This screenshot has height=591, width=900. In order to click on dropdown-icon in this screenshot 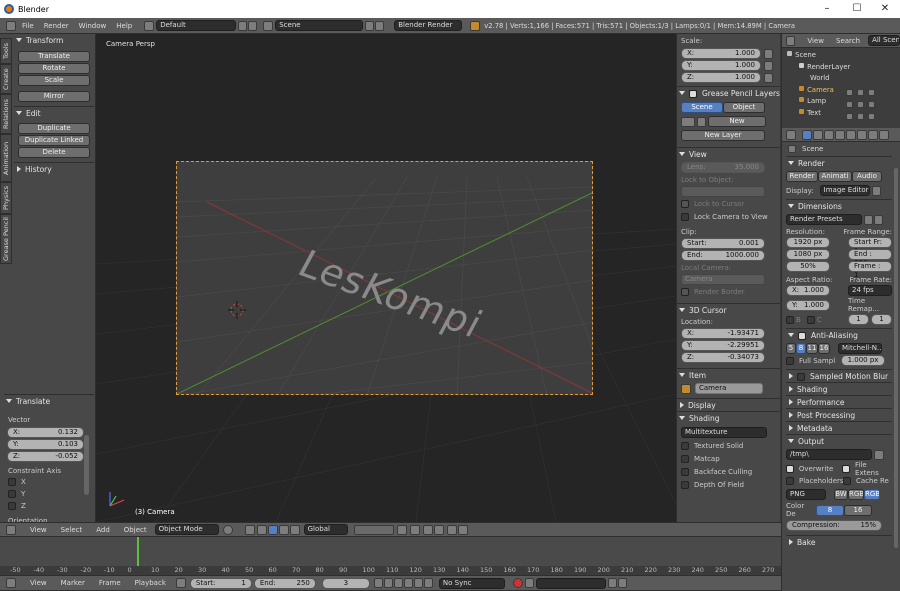, I will do `click(701, 121)`.